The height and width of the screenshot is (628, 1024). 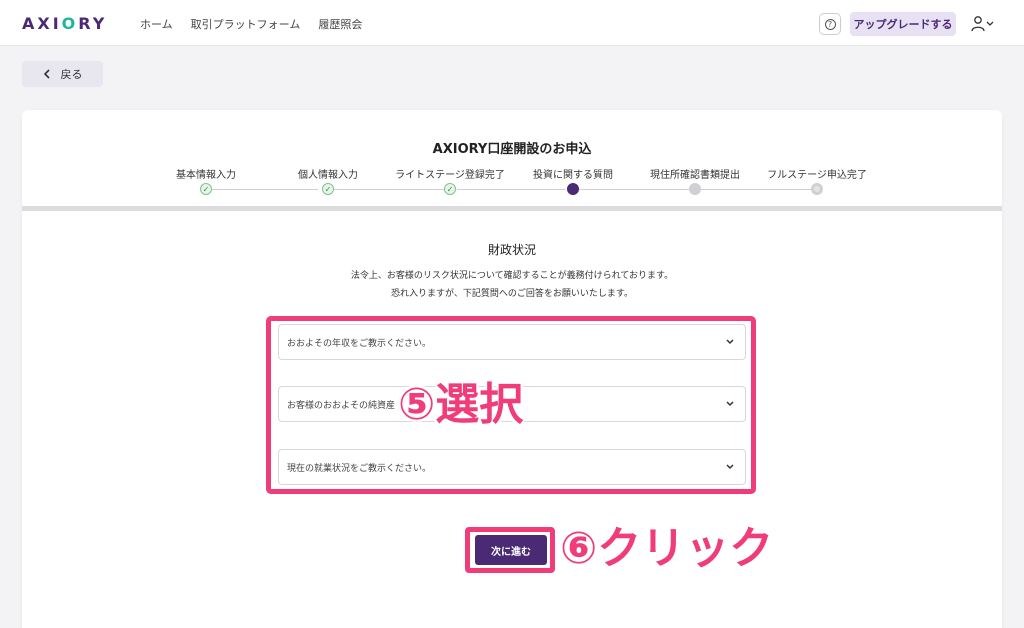 I want to click on back-label: 戻る, so click(x=71, y=74).